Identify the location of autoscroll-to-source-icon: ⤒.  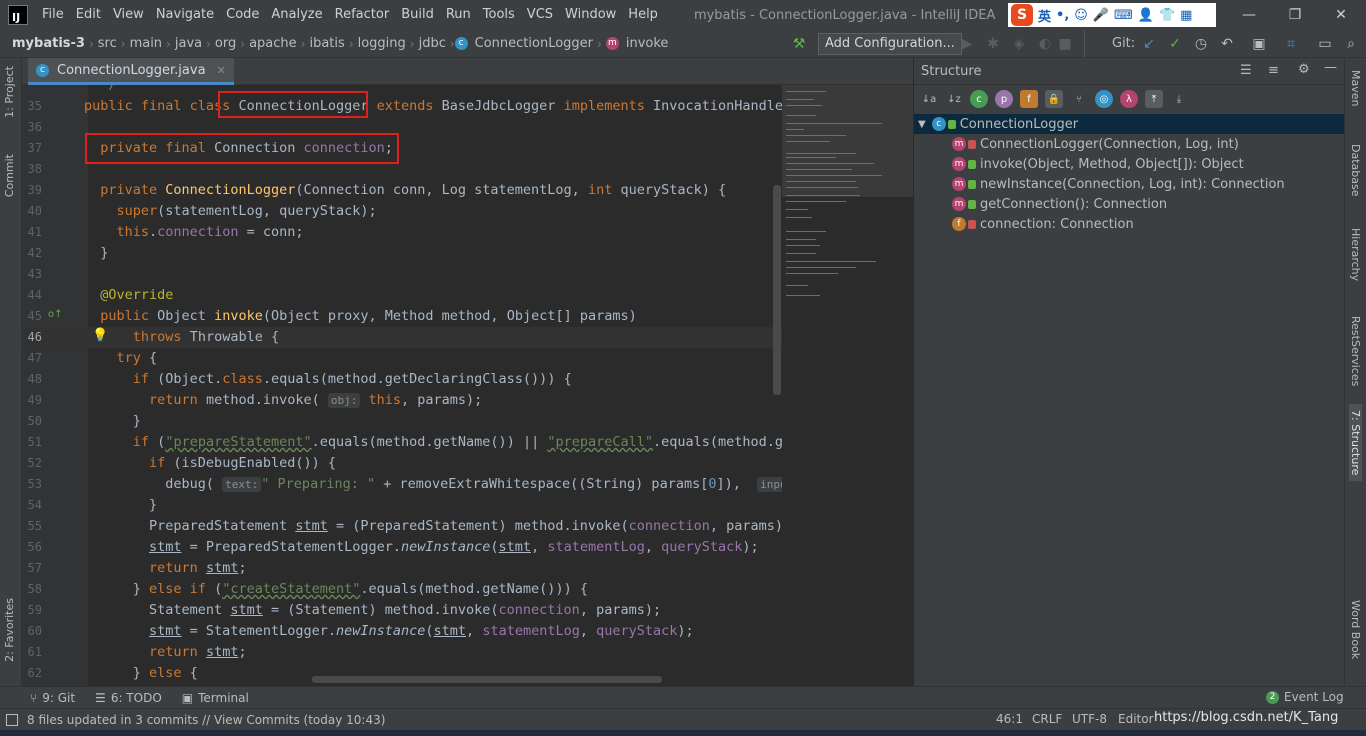
(1154, 99).